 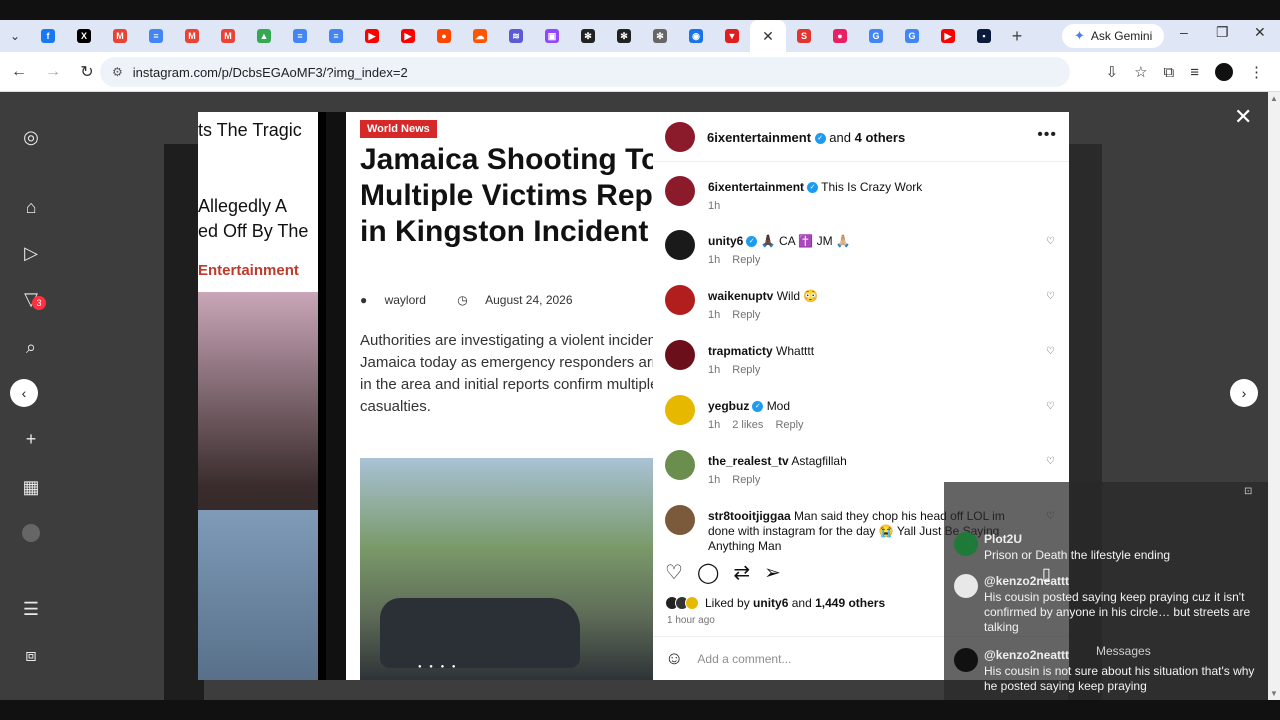 What do you see at coordinates (696, 36) in the screenshot?
I see `browser-tab: ◉` at bounding box center [696, 36].